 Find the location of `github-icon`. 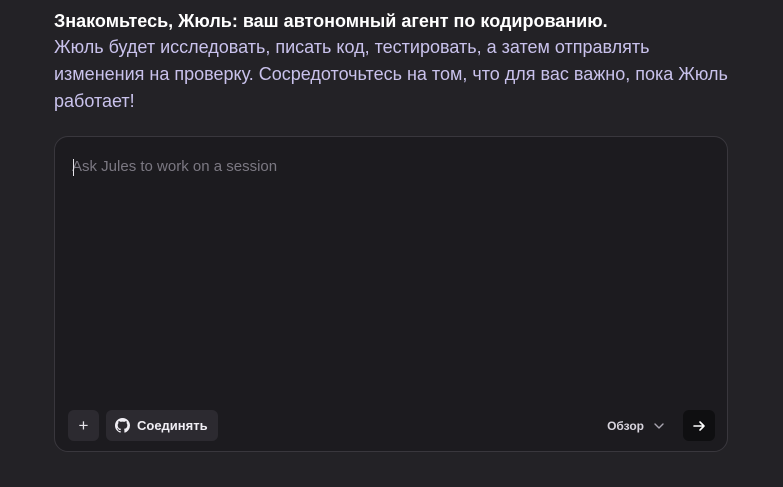

github-icon is located at coordinates (122, 425).